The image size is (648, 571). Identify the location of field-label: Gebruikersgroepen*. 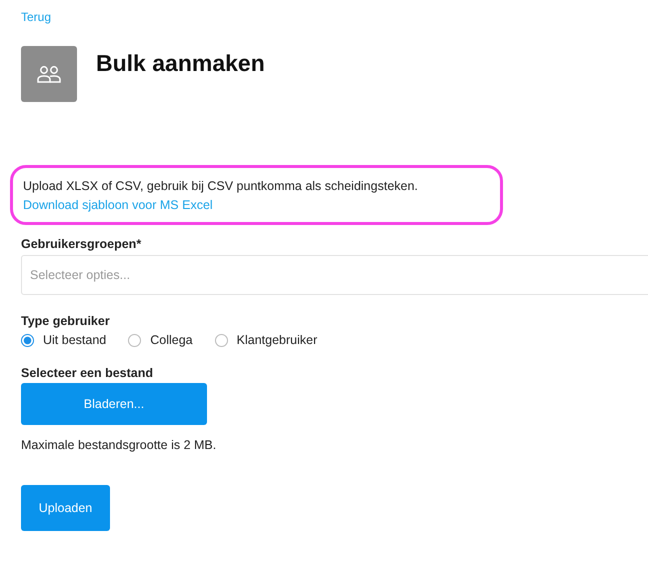
(81, 244).